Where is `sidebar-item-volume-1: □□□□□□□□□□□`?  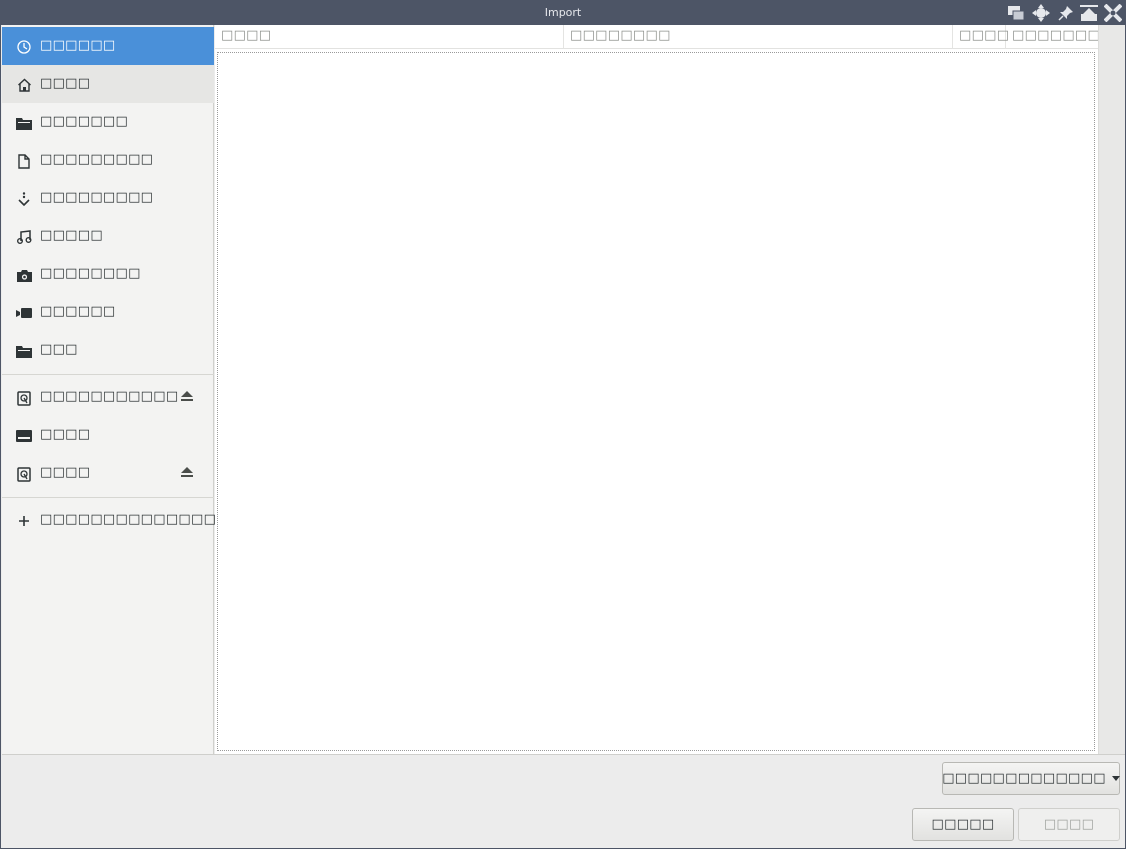
sidebar-item-volume-1: □□□□□□□□□□□ is located at coordinates (108, 397).